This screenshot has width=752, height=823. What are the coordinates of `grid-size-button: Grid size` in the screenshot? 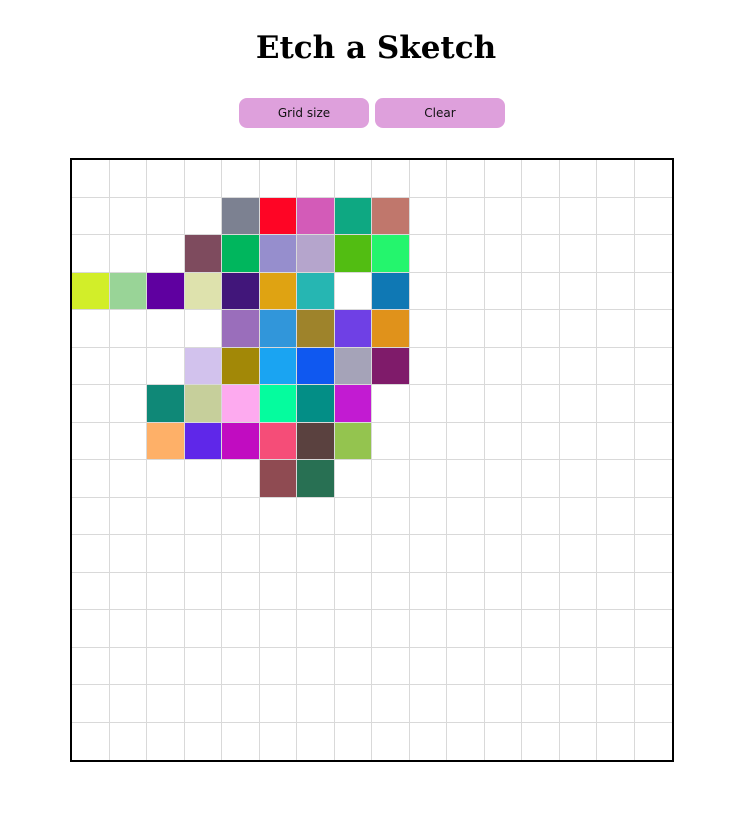 It's located at (304, 113).